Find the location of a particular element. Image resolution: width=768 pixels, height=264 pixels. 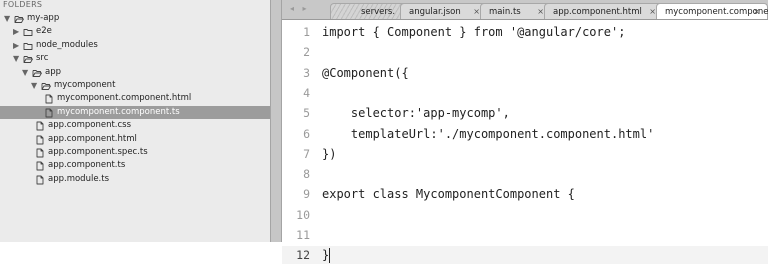

tab-label: app.component.html is located at coordinates (597, 12).